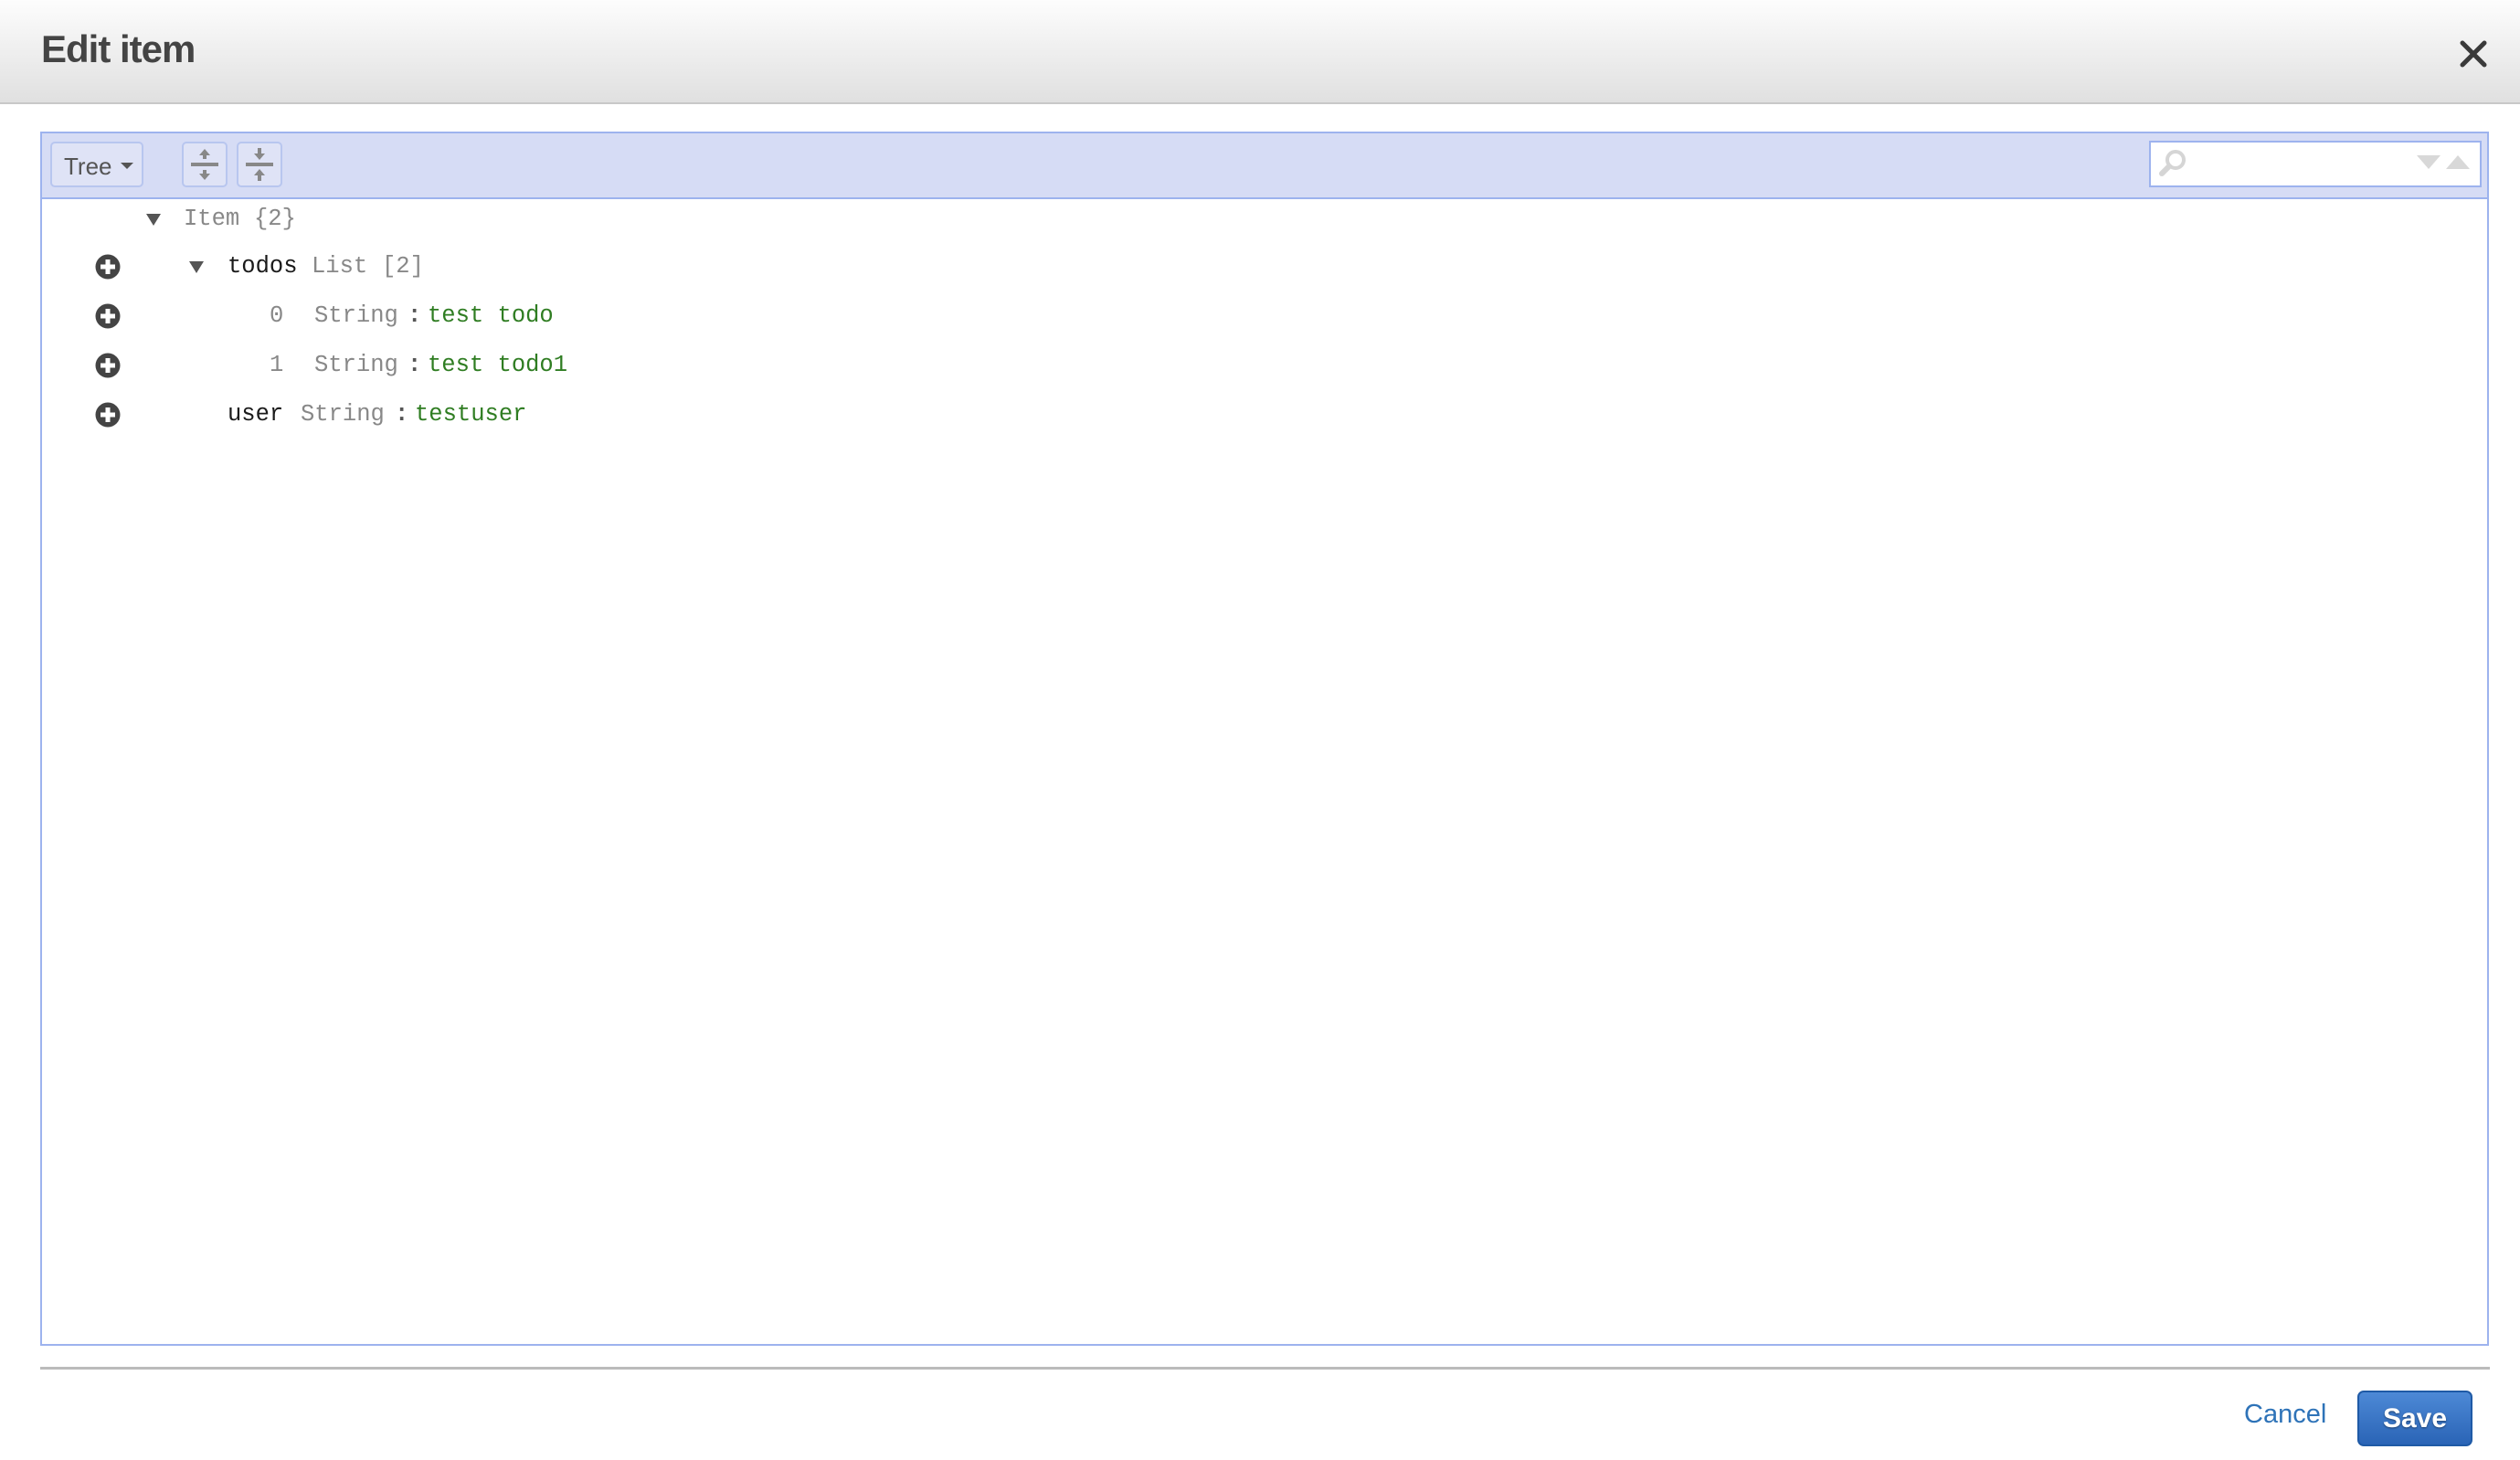 The height and width of the screenshot is (1460, 2520). What do you see at coordinates (277, 365) in the screenshot?
I see `list-index: 1` at bounding box center [277, 365].